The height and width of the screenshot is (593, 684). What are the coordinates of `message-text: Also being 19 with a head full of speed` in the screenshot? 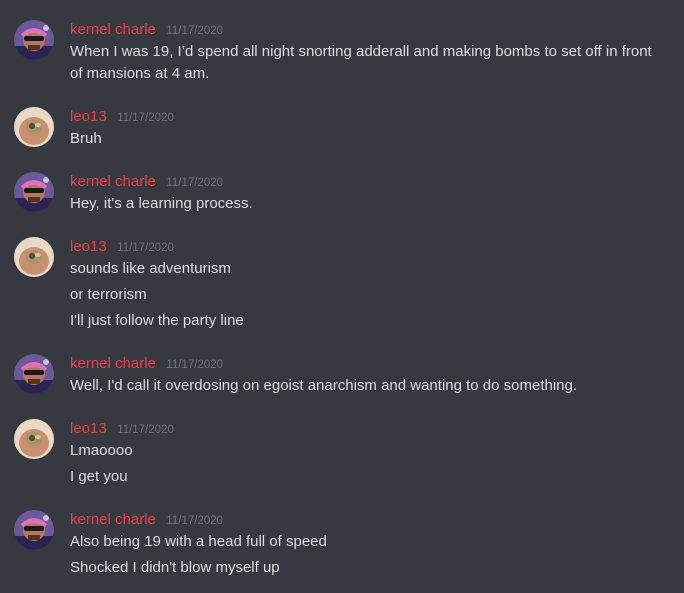 It's located at (198, 541).